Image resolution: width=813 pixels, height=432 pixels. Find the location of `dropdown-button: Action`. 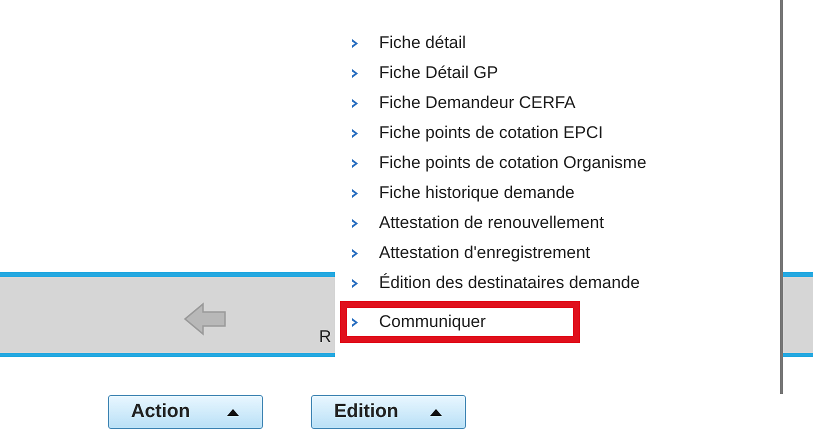

dropdown-button: Action is located at coordinates (185, 412).